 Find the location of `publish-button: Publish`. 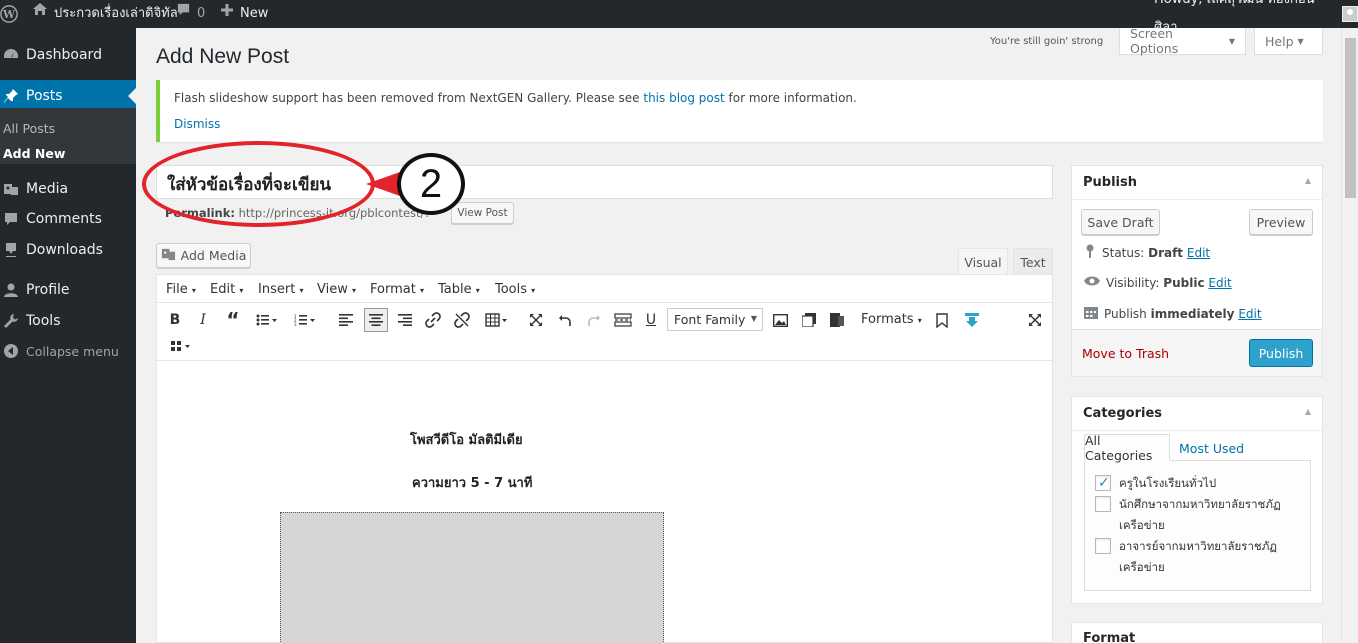

publish-button: Publish is located at coordinates (1281, 353).